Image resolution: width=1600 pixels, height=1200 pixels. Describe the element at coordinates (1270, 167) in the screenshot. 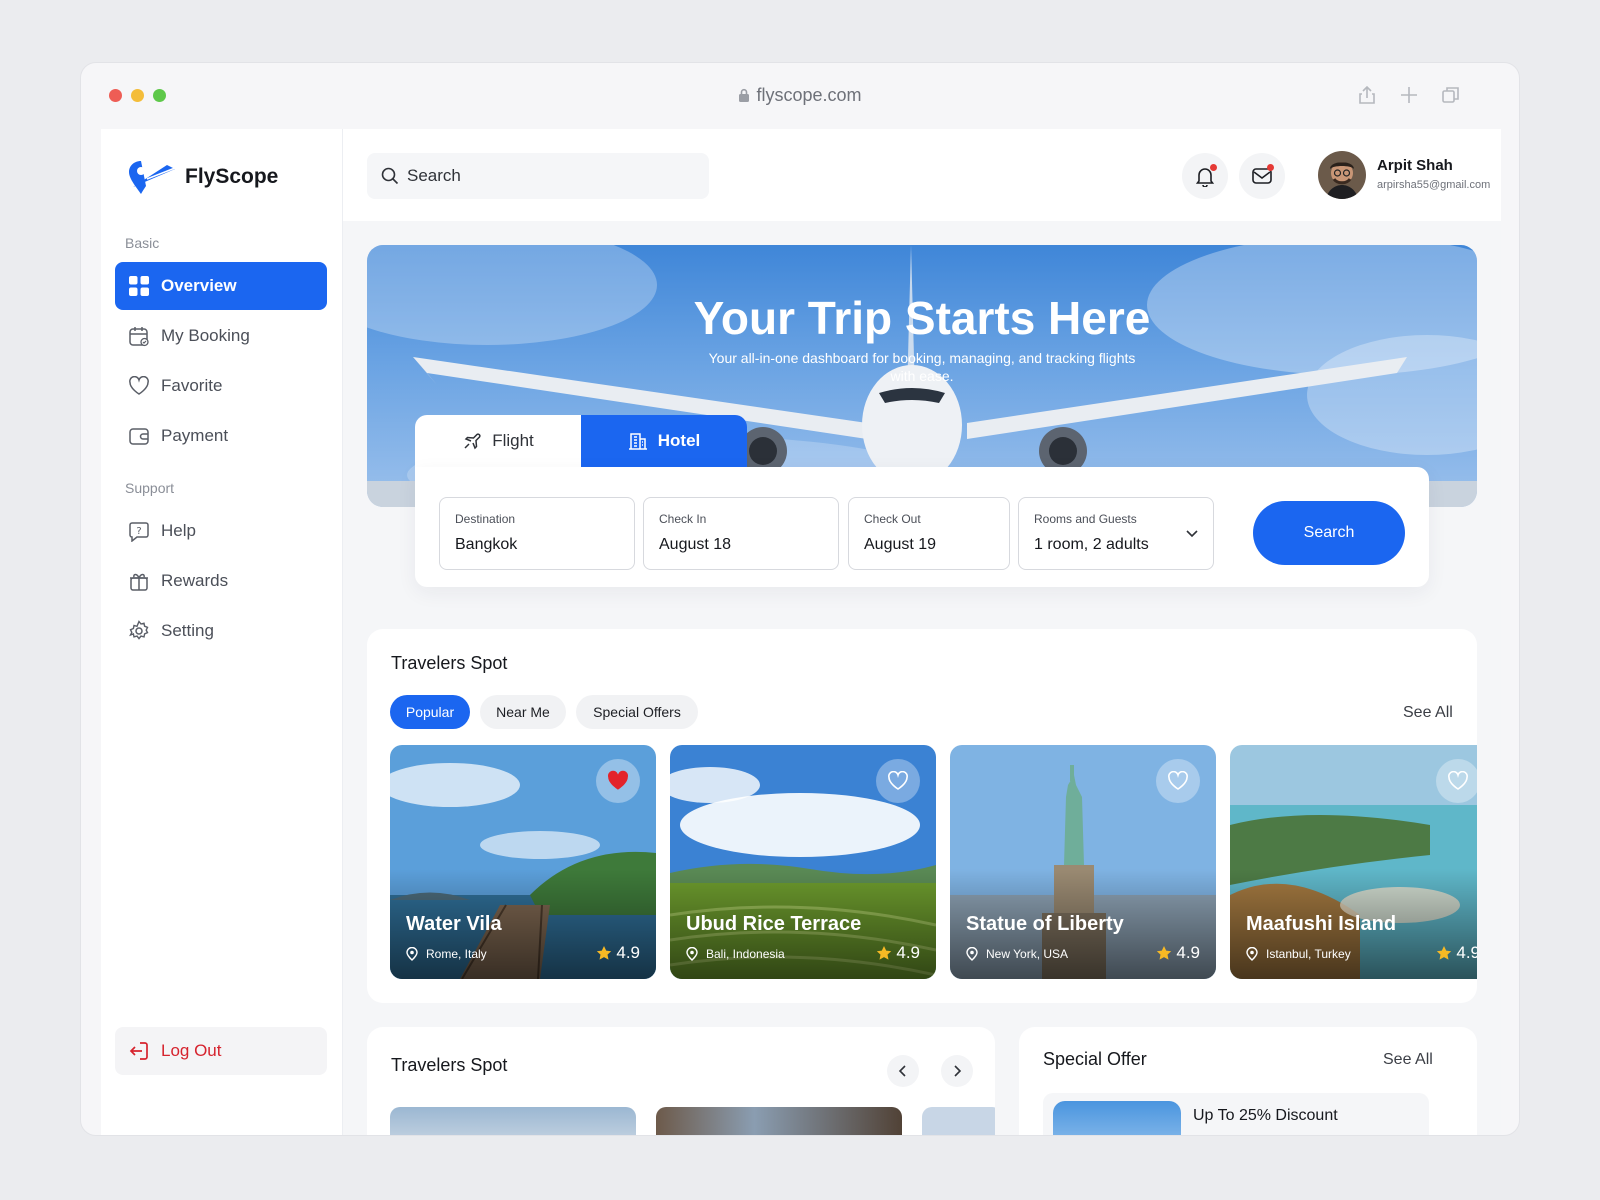

I see `message-dot` at that location.